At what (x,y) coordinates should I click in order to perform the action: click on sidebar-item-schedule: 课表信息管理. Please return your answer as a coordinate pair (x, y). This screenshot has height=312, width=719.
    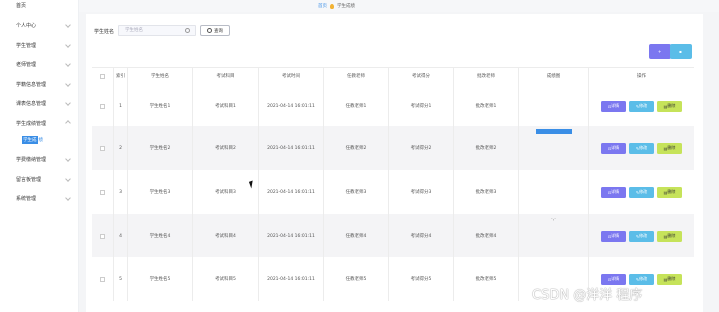
    Looking at the image, I should click on (39, 103).